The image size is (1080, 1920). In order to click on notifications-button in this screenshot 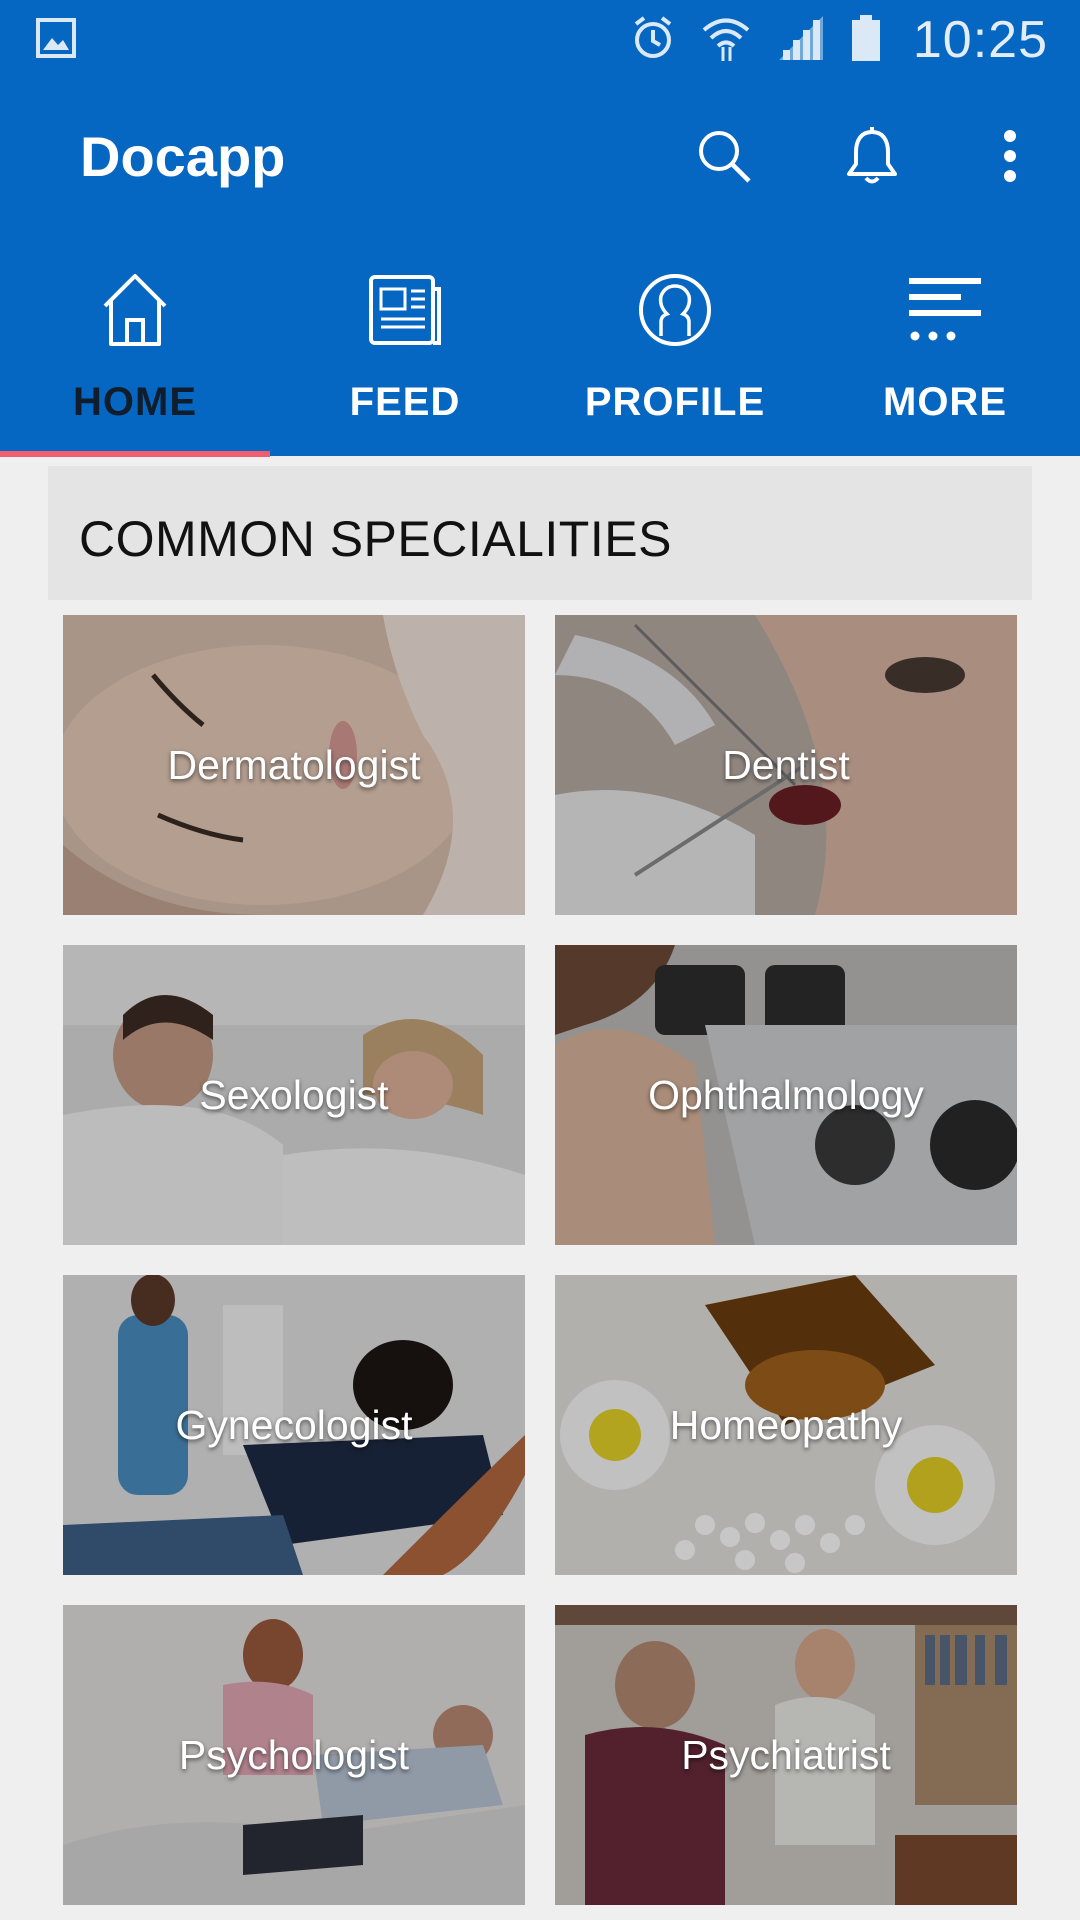, I will do `click(872, 158)`.